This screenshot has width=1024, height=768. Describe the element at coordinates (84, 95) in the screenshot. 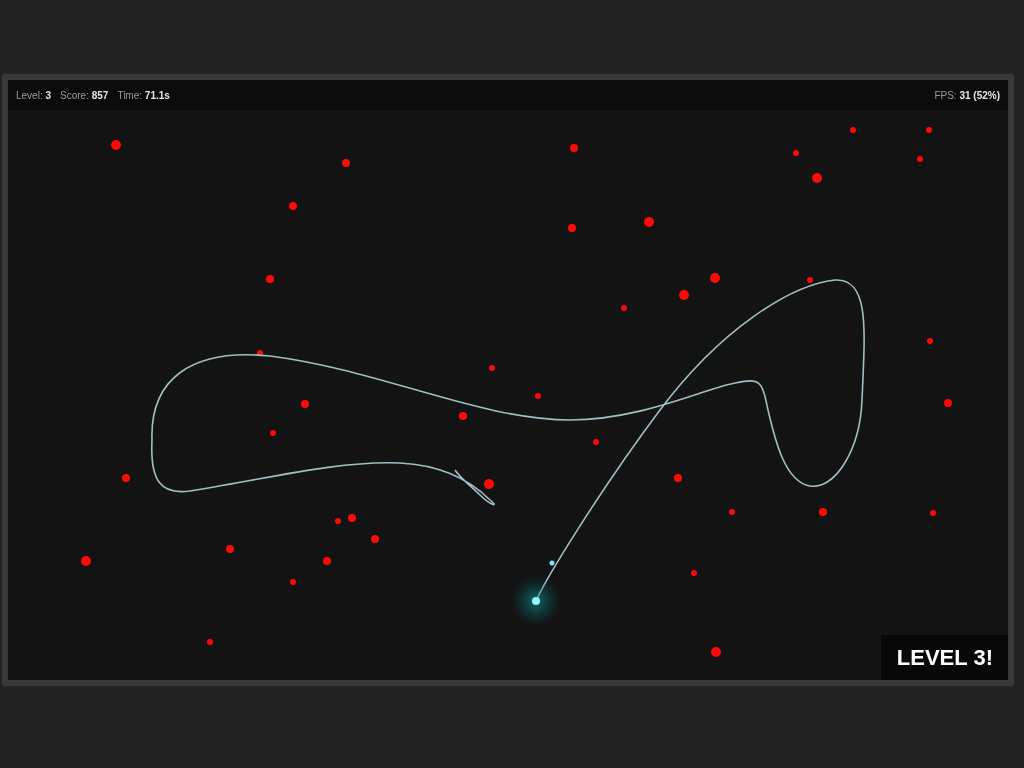

I see `hud-stat: Score: 857` at that location.